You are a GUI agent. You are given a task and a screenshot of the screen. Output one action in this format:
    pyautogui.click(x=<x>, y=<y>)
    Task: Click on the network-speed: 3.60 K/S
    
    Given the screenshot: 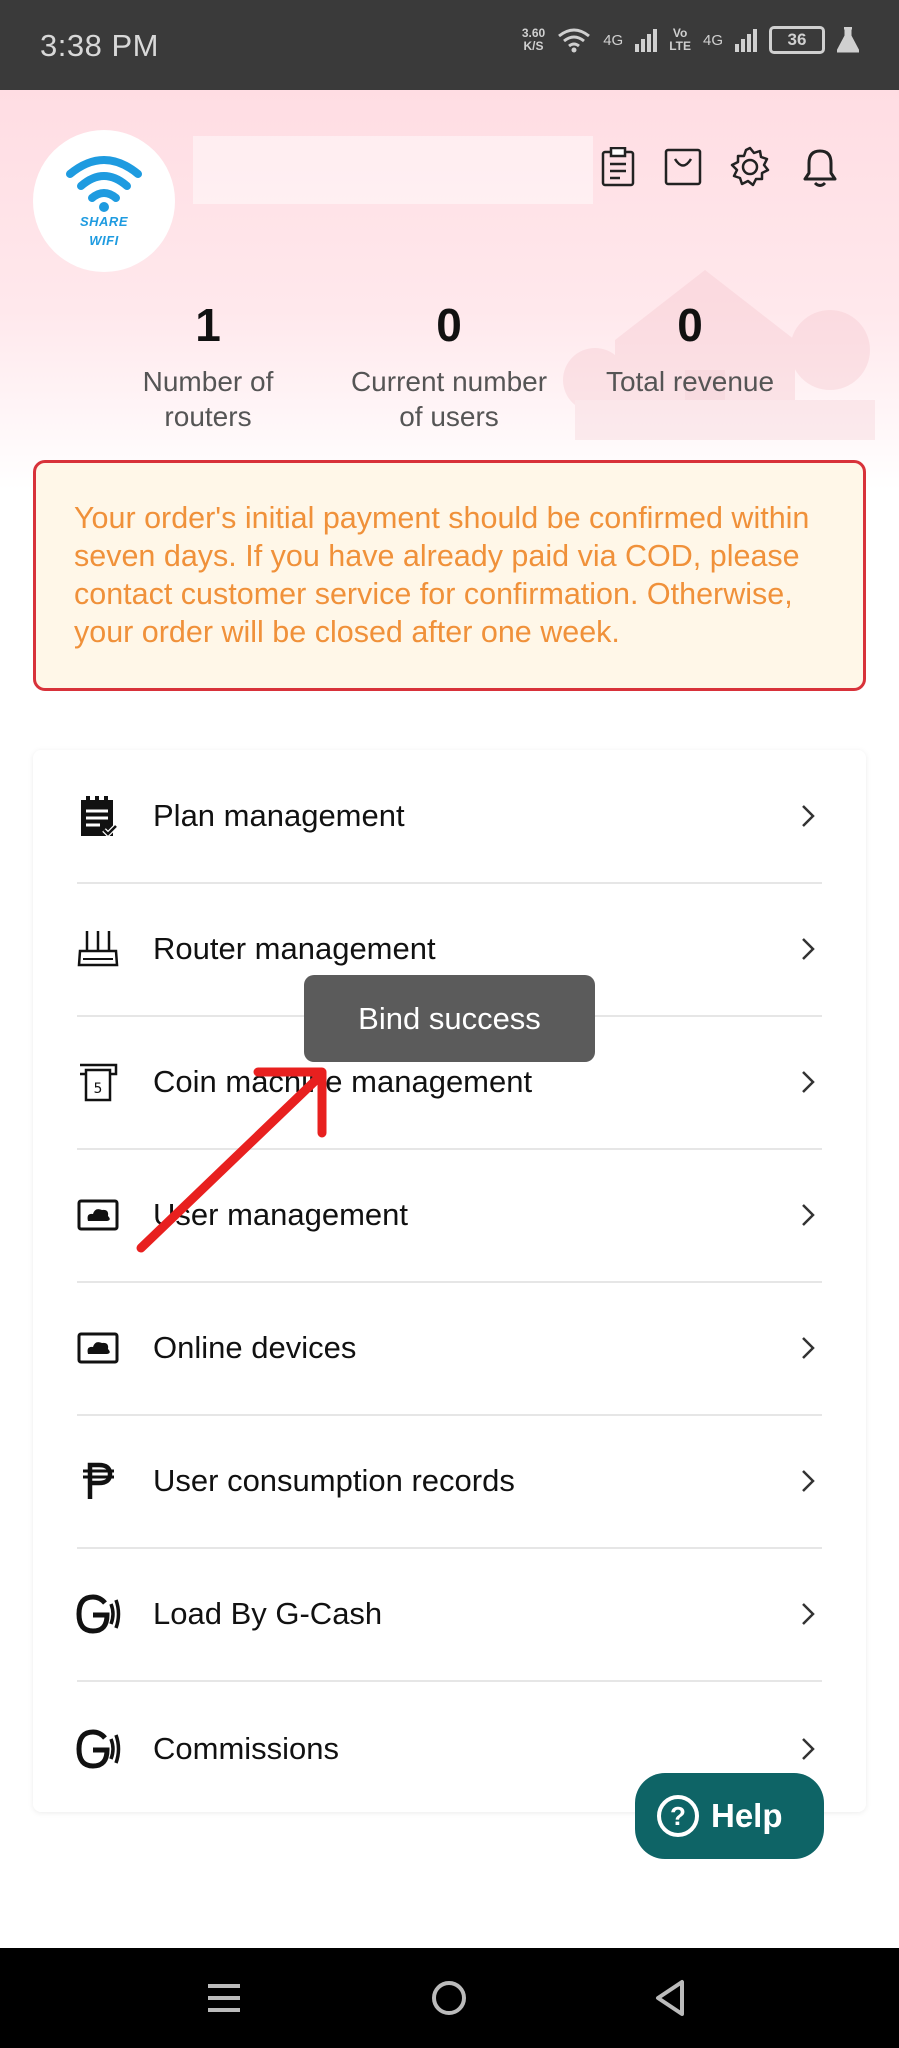 What is the action you would take?
    pyautogui.click(x=533, y=39)
    